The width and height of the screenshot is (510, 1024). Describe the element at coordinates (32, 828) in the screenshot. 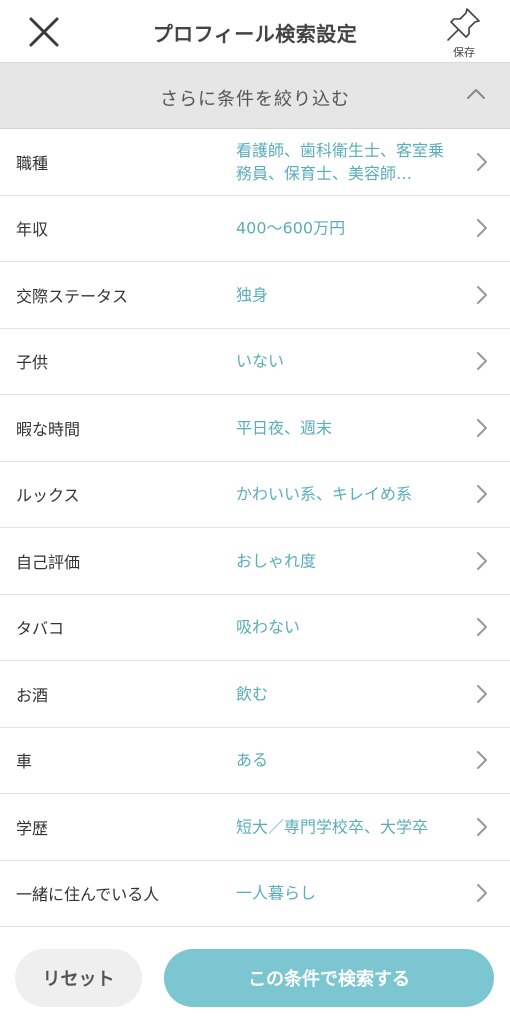

I see `condition-label: 学歴` at that location.